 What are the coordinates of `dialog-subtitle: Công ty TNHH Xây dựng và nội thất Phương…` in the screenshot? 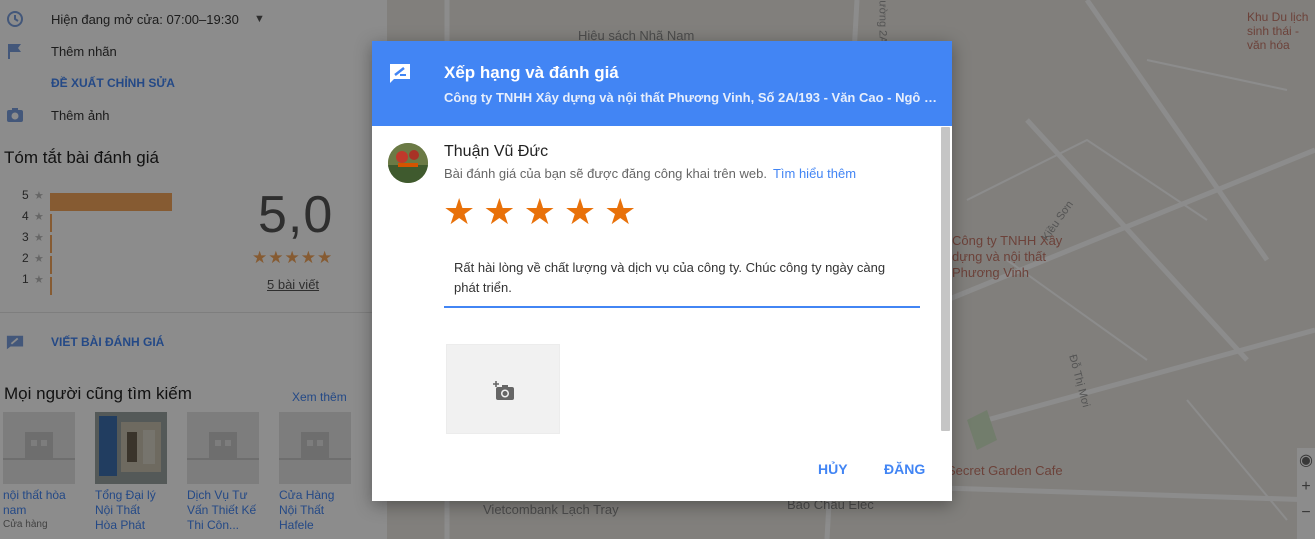 It's located at (691, 97).